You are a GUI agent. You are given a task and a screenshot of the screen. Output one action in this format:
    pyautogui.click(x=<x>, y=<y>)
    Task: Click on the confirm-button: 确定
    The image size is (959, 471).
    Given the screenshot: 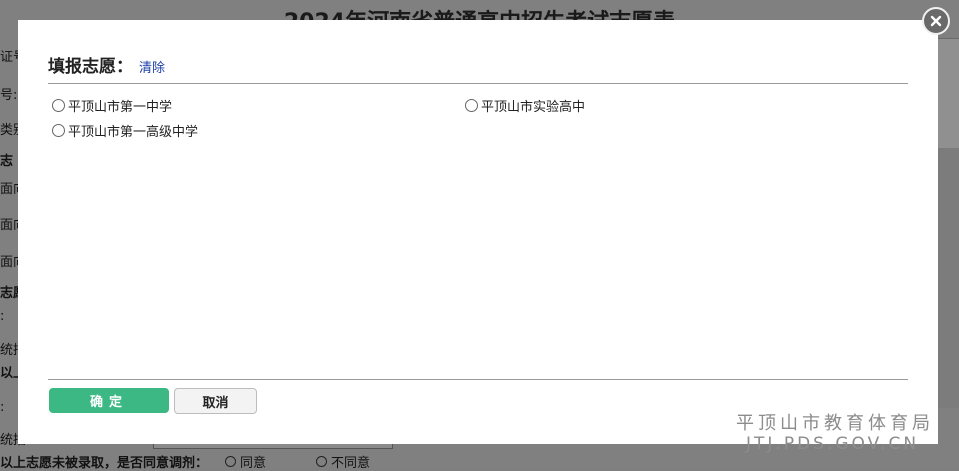 What is the action you would take?
    pyautogui.click(x=109, y=400)
    